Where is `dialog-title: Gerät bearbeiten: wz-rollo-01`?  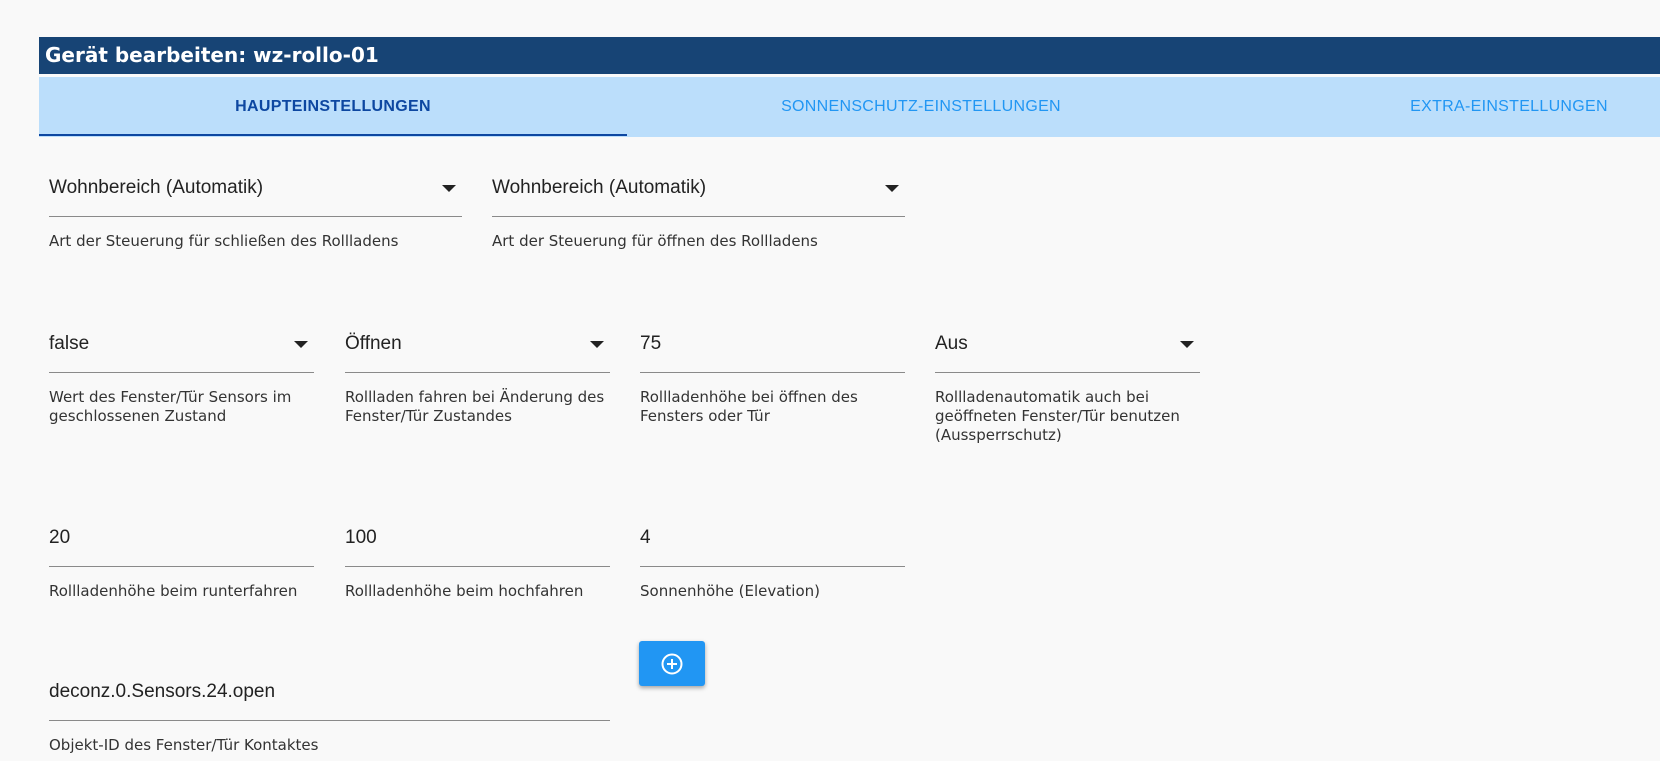
dialog-title: Gerät bearbeiten: wz-rollo-01 is located at coordinates (849, 55).